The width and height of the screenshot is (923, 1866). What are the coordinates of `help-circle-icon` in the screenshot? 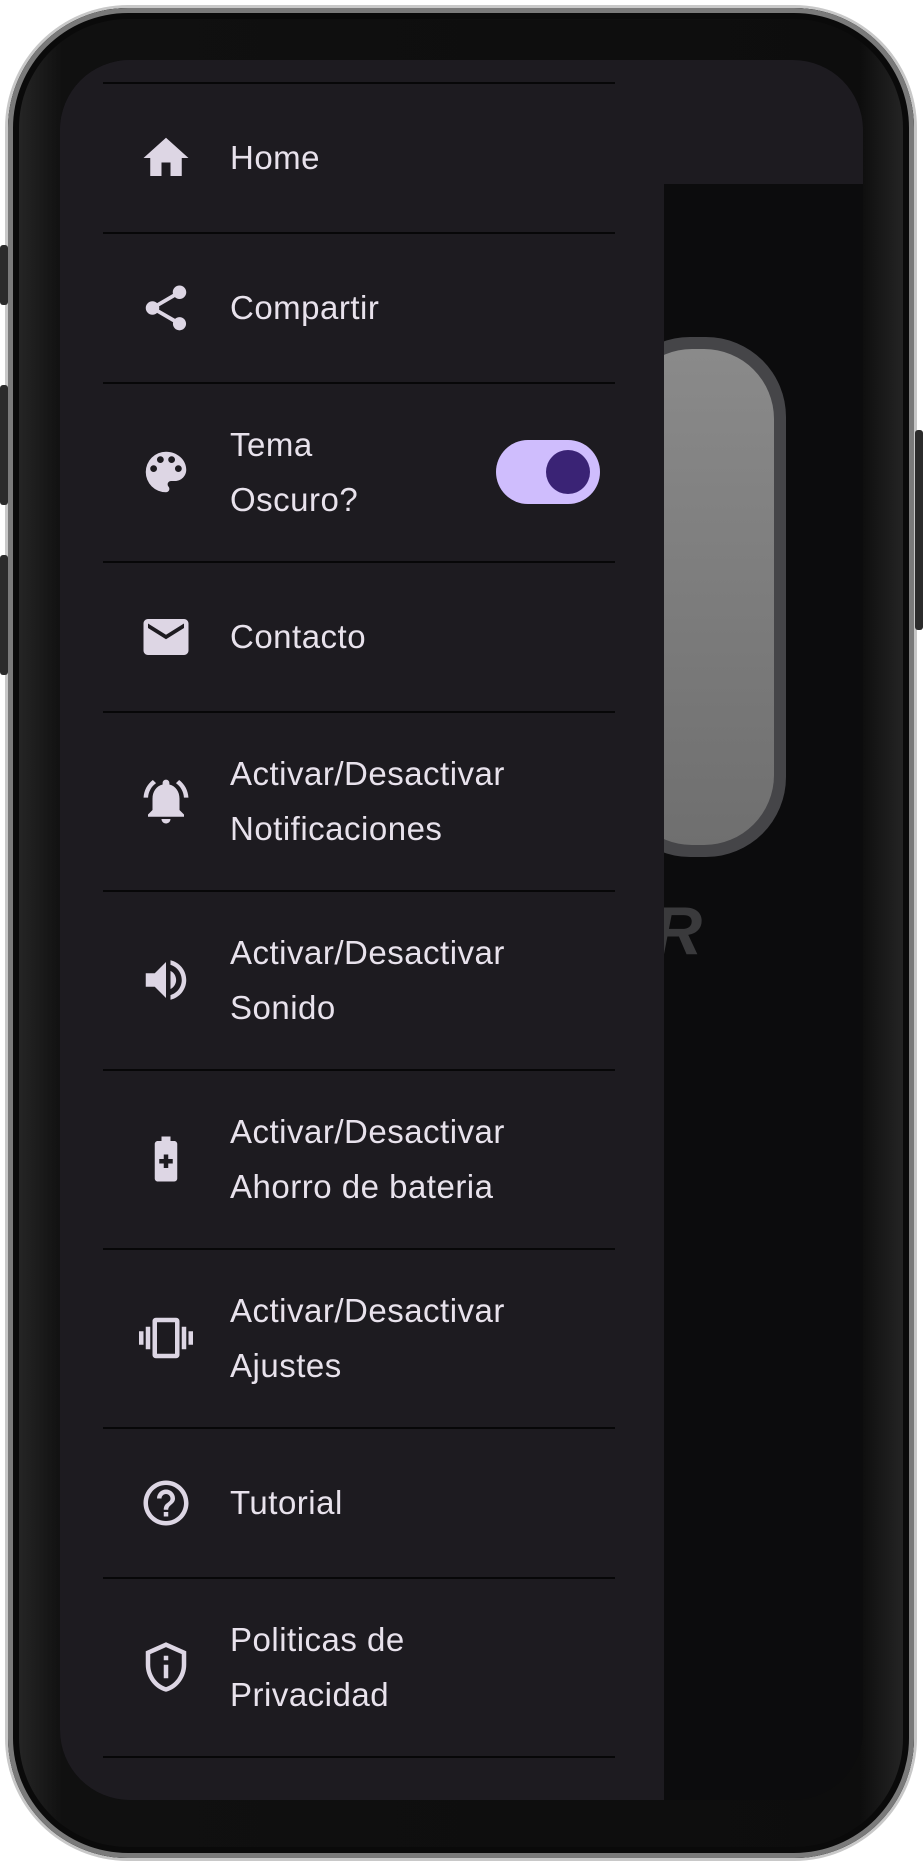 It's located at (166, 1503).